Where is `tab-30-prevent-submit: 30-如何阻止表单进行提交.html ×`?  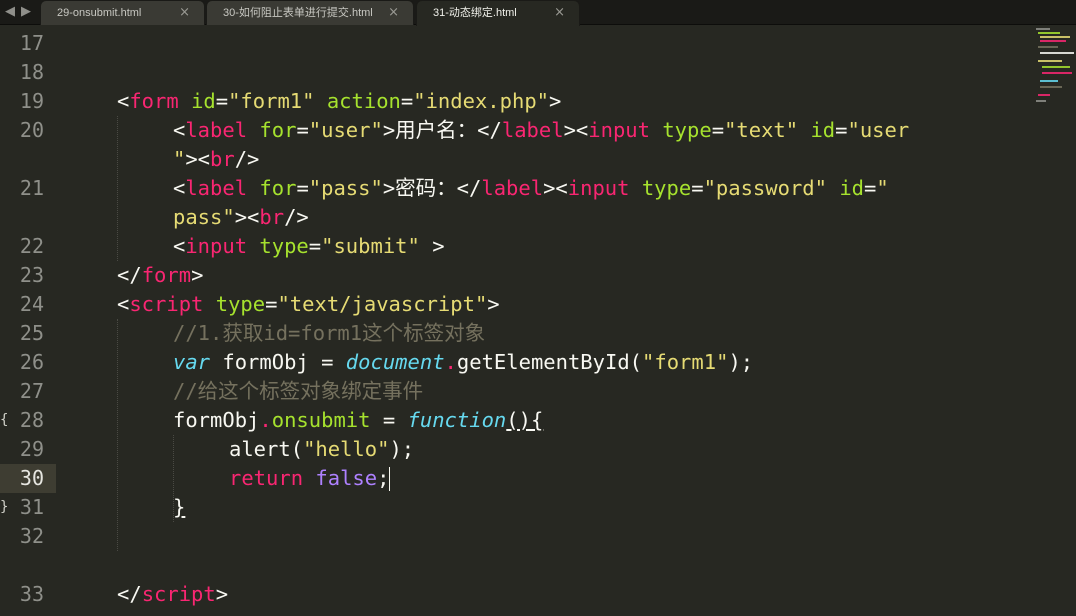
tab-30-prevent-submit: 30-如何阻止表单进行提交.html × is located at coordinates (310, 12).